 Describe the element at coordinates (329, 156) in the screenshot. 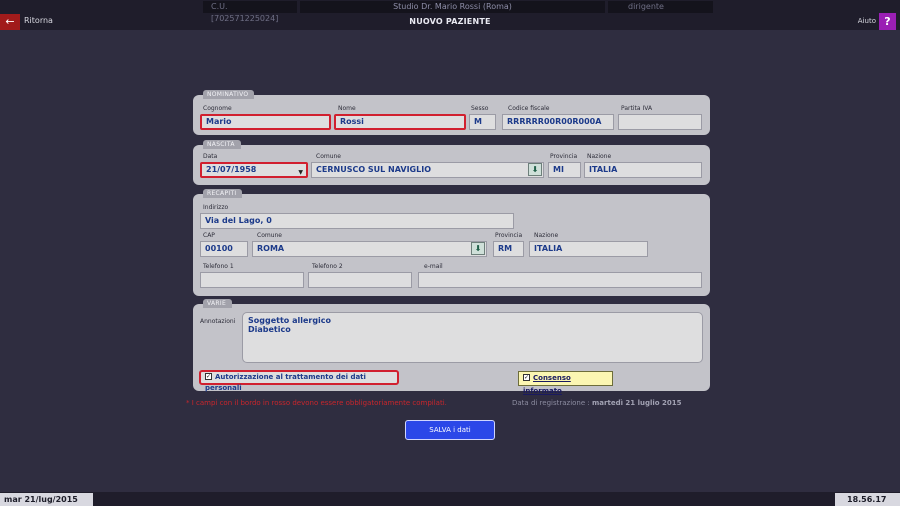

I see `comune-nascita-label: Comune` at that location.